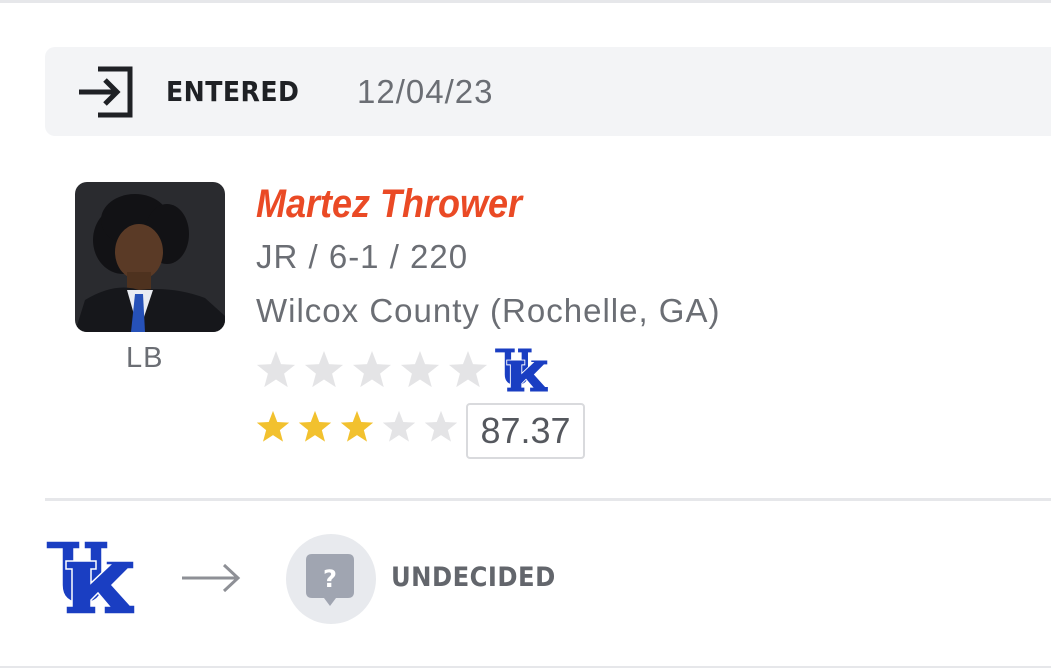 The image size is (1051, 670). I want to click on recruit-star-rating, so click(361, 427).